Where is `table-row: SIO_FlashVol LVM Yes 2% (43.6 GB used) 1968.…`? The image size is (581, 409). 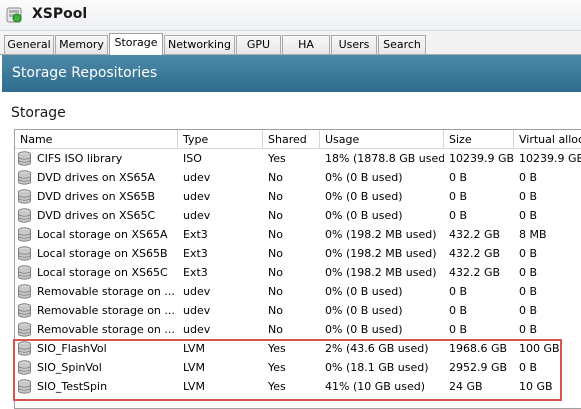
table-row: SIO_FlashVol LVM Yes 2% (43.6 GB used) 1968.… is located at coordinates (298, 348).